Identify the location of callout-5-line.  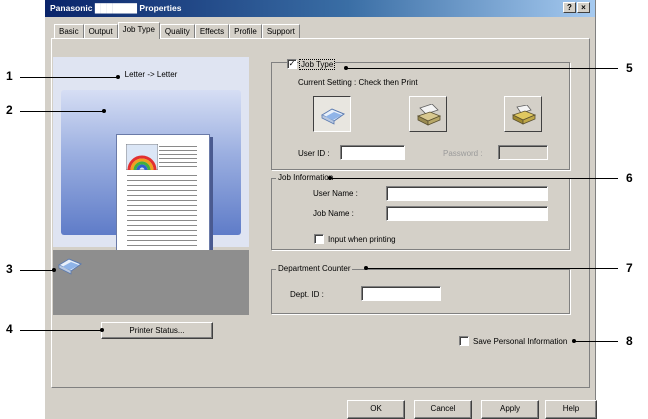
(482, 68).